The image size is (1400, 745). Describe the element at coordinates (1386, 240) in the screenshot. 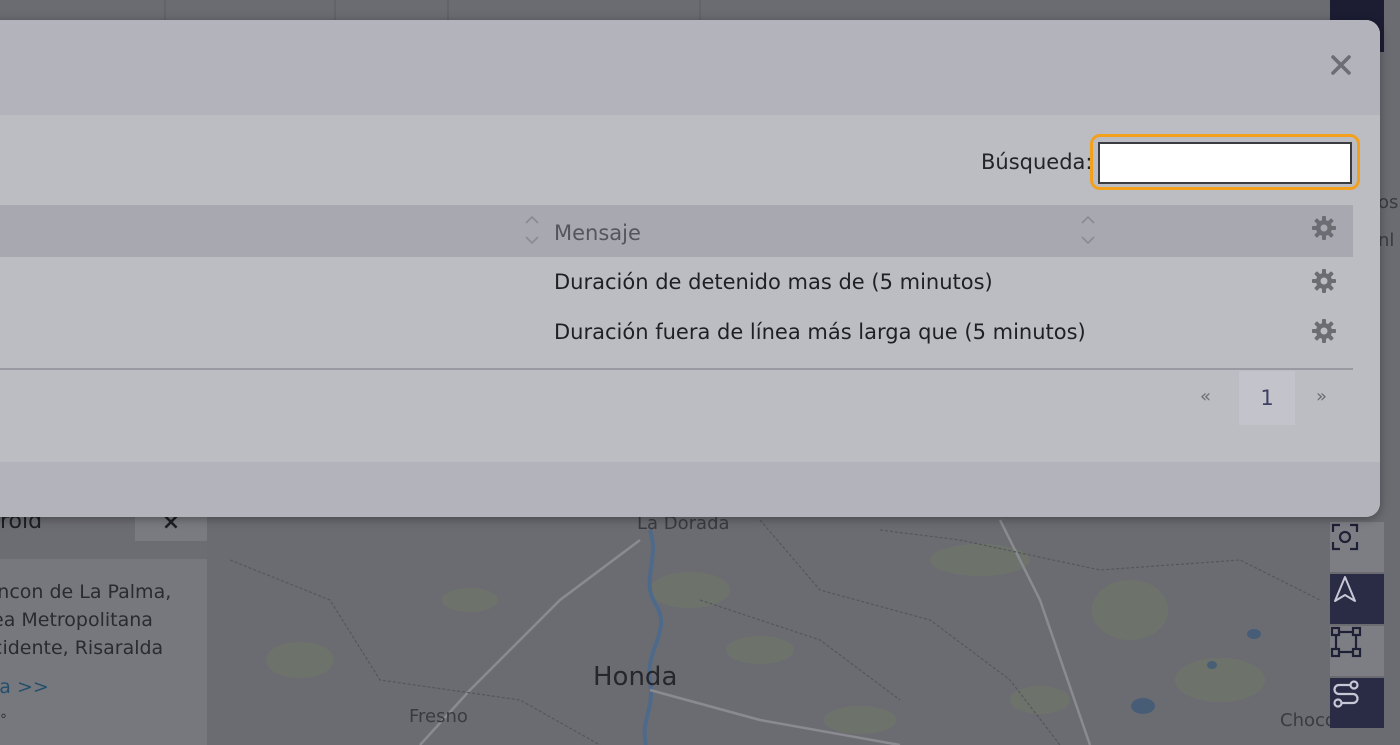

I see `map-label-edge-2: nl` at that location.